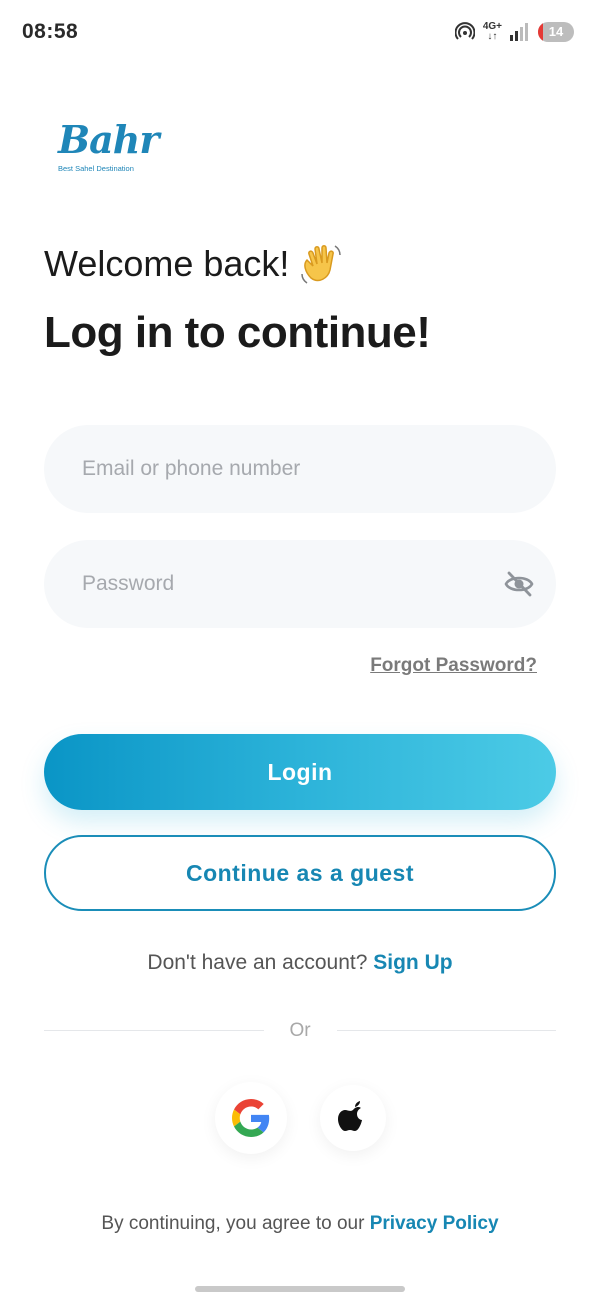 The height and width of the screenshot is (1301, 600). Describe the element at coordinates (321, 264) in the screenshot. I see `waving-hand-icon` at that location.